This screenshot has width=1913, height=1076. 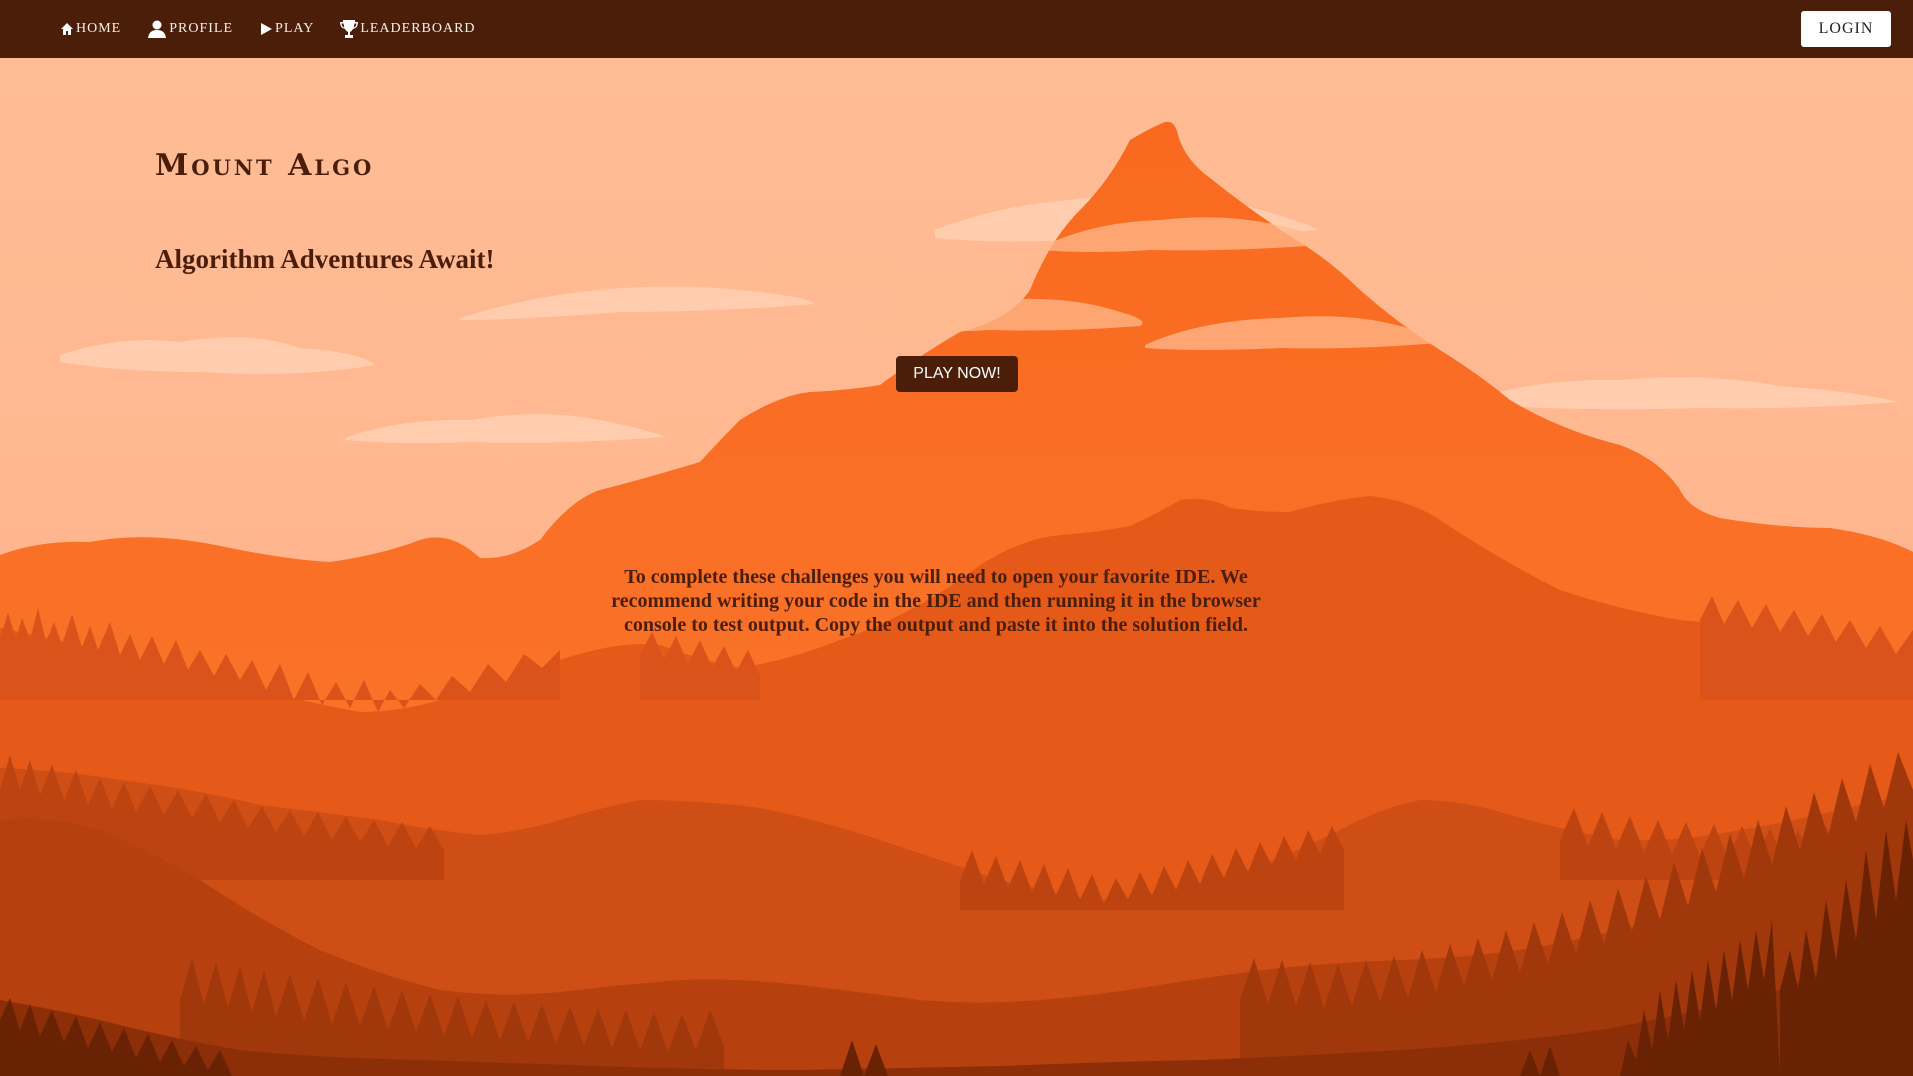 I want to click on tagline: Algorithm Adventures Await!, so click(x=325, y=259).